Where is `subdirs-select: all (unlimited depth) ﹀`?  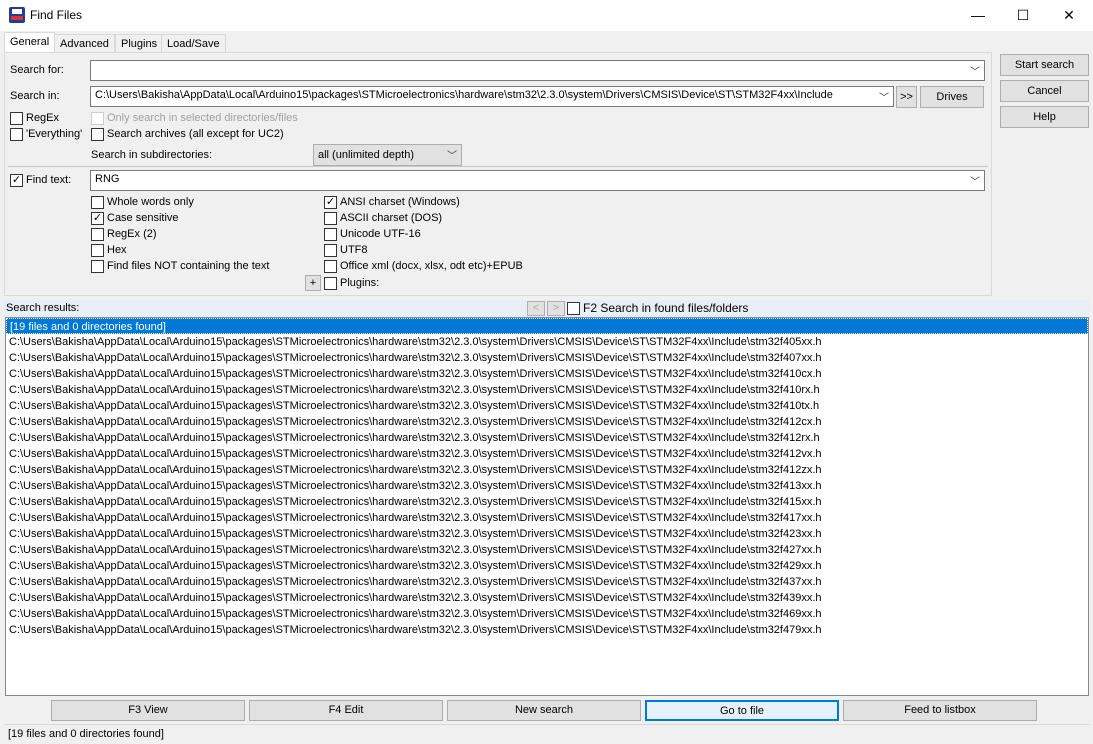
subdirs-select: all (unlimited depth) ﹀ is located at coordinates (387, 155).